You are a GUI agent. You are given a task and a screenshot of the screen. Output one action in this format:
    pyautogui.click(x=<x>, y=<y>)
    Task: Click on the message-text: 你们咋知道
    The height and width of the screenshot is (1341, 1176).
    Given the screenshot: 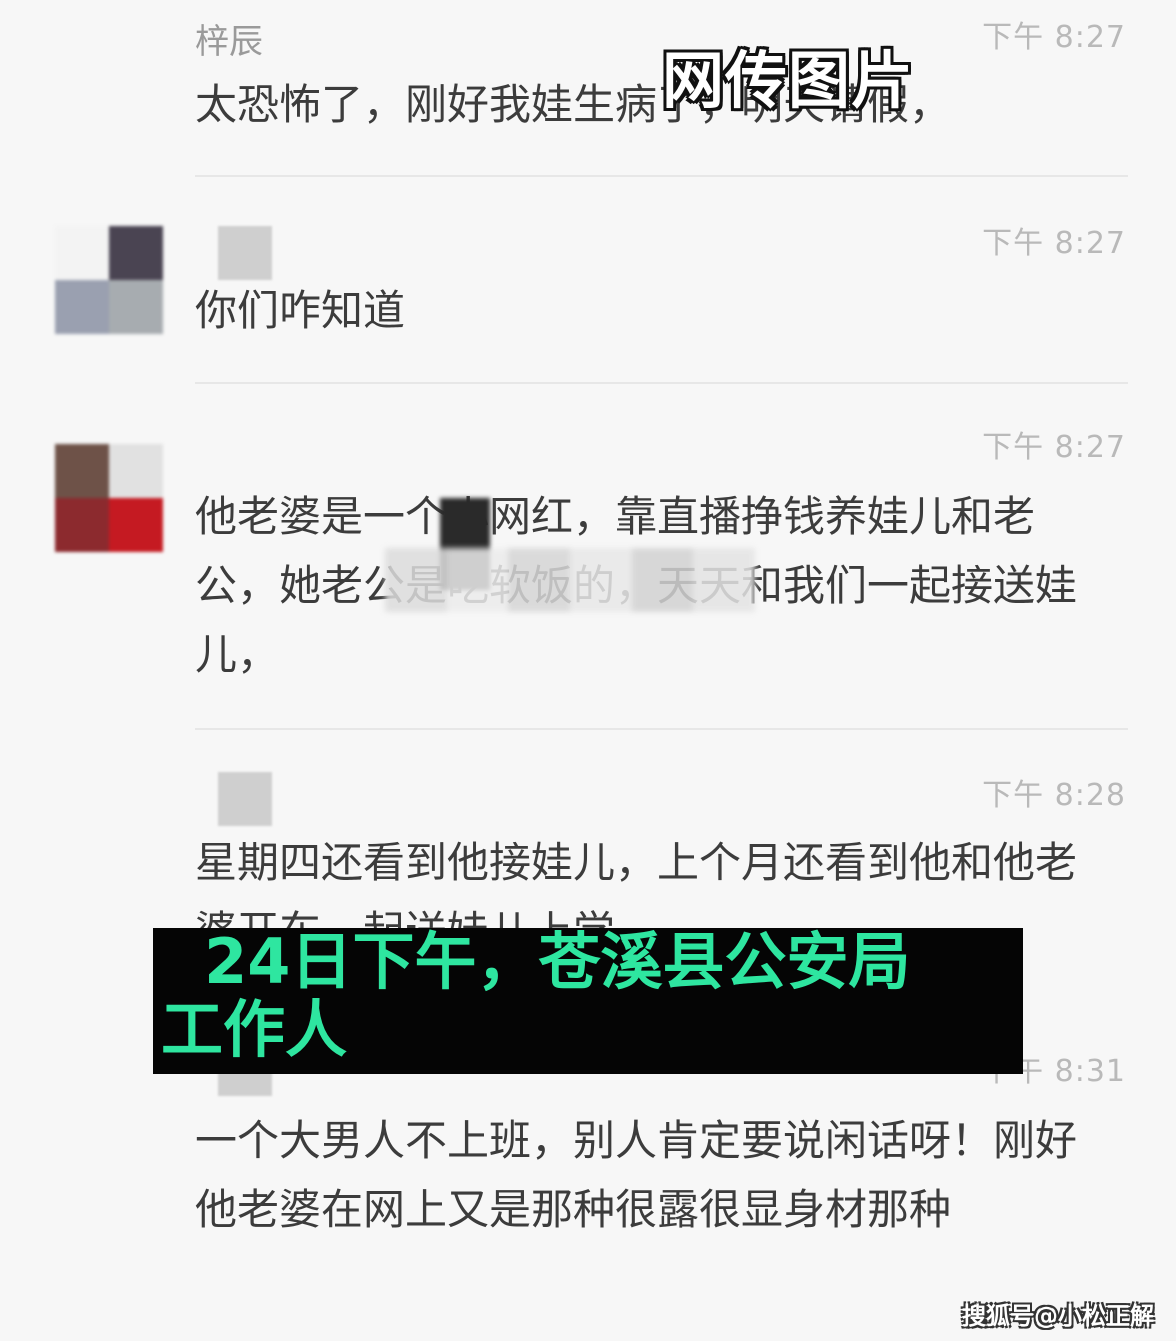 What is the action you would take?
    pyautogui.click(x=300, y=310)
    